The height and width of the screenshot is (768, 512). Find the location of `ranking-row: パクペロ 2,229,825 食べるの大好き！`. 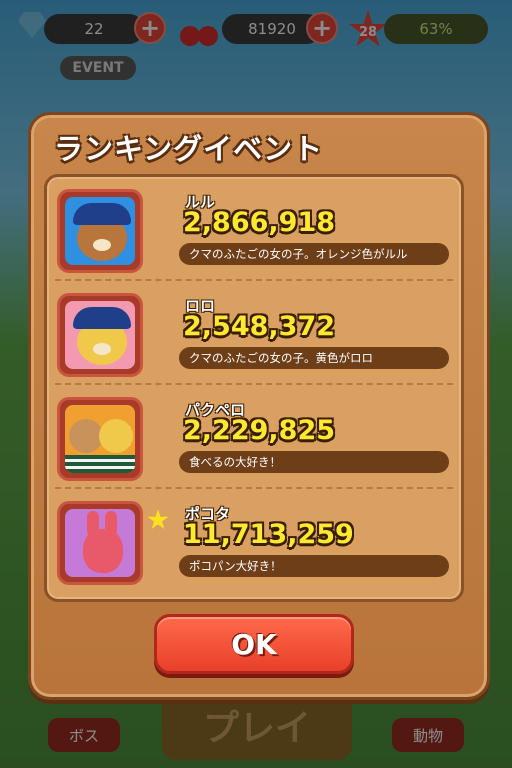

ranking-row: パクペロ 2,229,825 食べるの大好き！ is located at coordinates (254, 437).